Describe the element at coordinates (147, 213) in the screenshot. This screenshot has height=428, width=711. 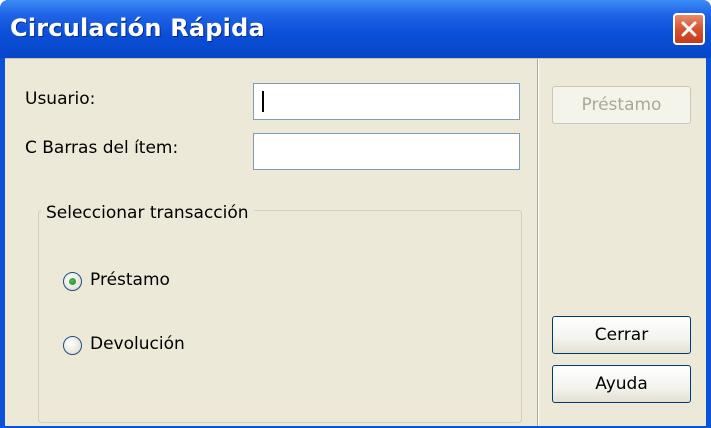
I see `transaction-group-legend: Seleccionar transacción` at that location.